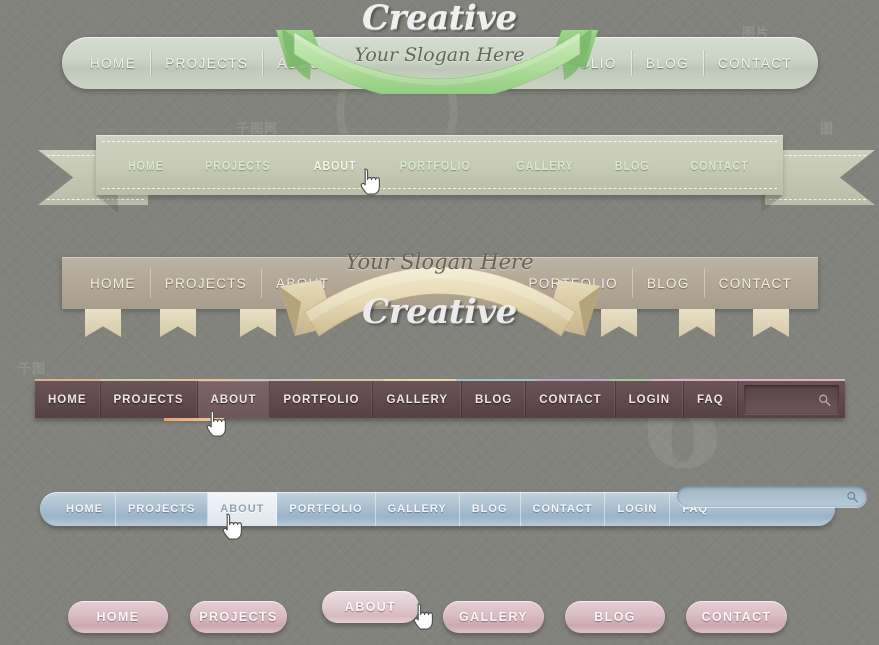 This screenshot has width=879, height=645. What do you see at coordinates (778, 496) in the screenshot?
I see `search-box-blue` at bounding box center [778, 496].